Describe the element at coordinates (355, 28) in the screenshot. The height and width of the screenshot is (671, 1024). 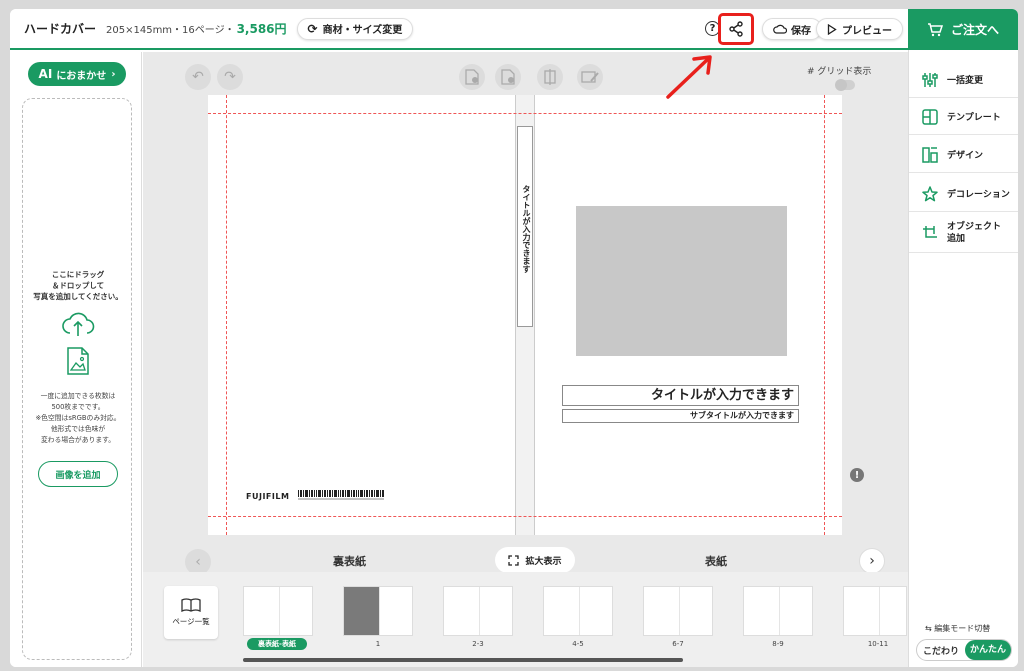
I see `change-product-button: ⟳ 商材・サイズ変更` at that location.